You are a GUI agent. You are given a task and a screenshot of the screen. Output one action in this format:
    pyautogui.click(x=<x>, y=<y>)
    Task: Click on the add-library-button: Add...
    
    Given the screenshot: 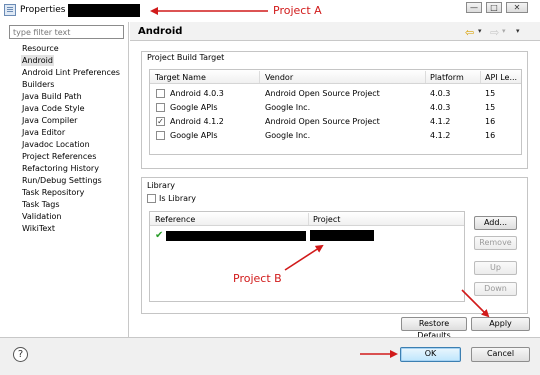 What is the action you would take?
    pyautogui.click(x=495, y=223)
    